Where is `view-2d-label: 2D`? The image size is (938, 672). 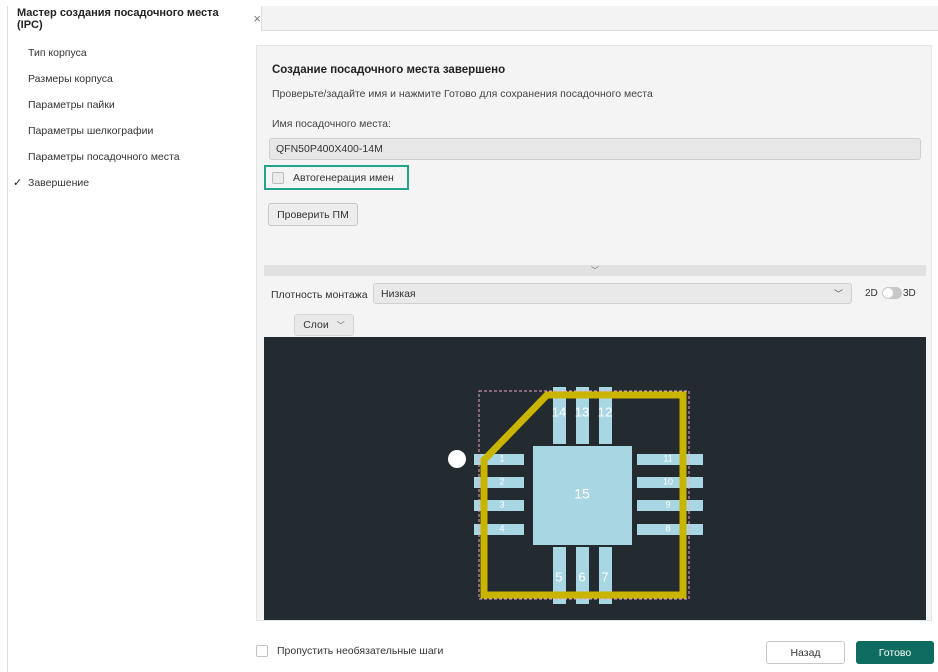
view-2d-label: 2D is located at coordinates (871, 293).